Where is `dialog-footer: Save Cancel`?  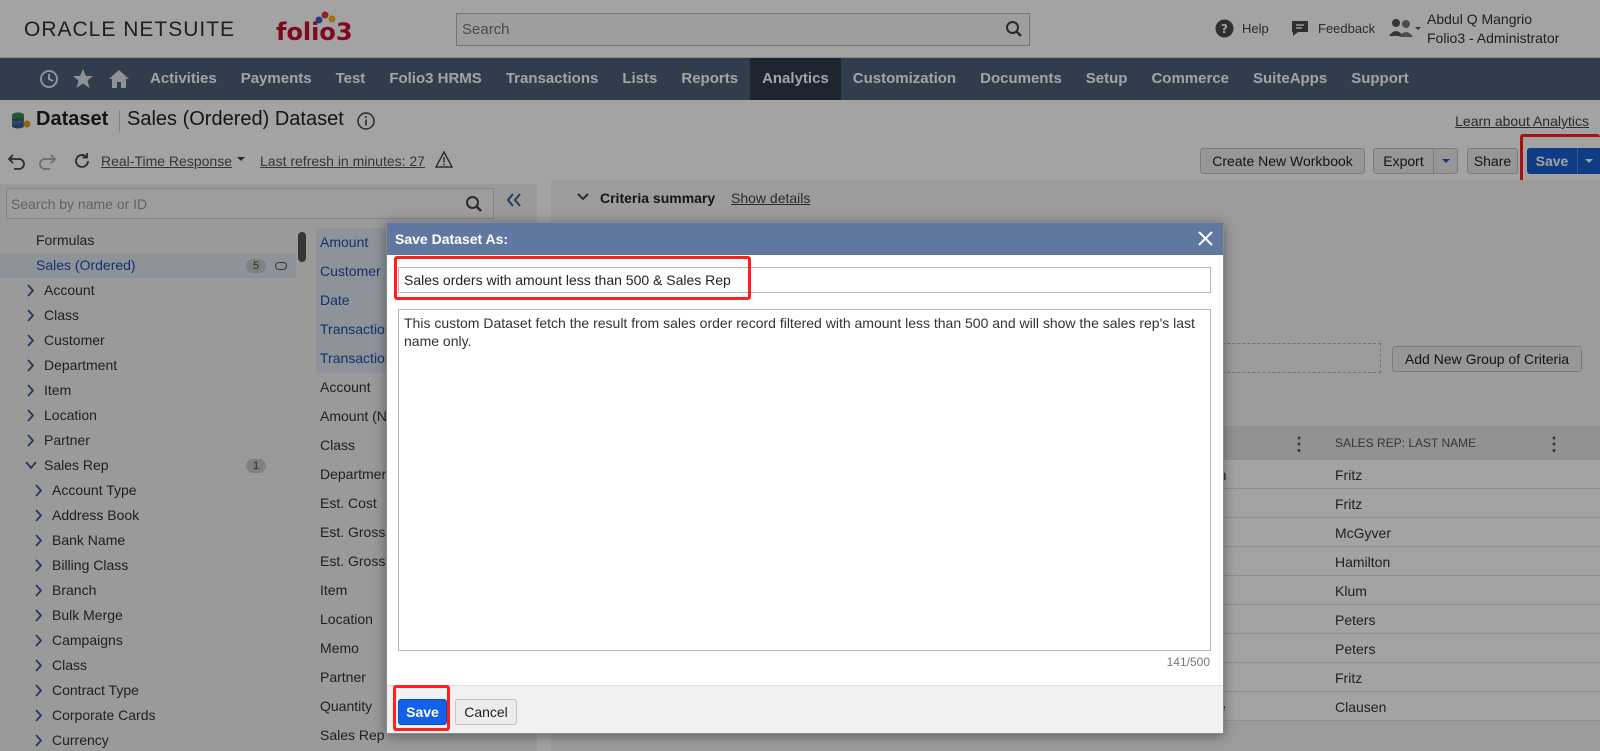
dialog-footer: Save Cancel is located at coordinates (805, 709).